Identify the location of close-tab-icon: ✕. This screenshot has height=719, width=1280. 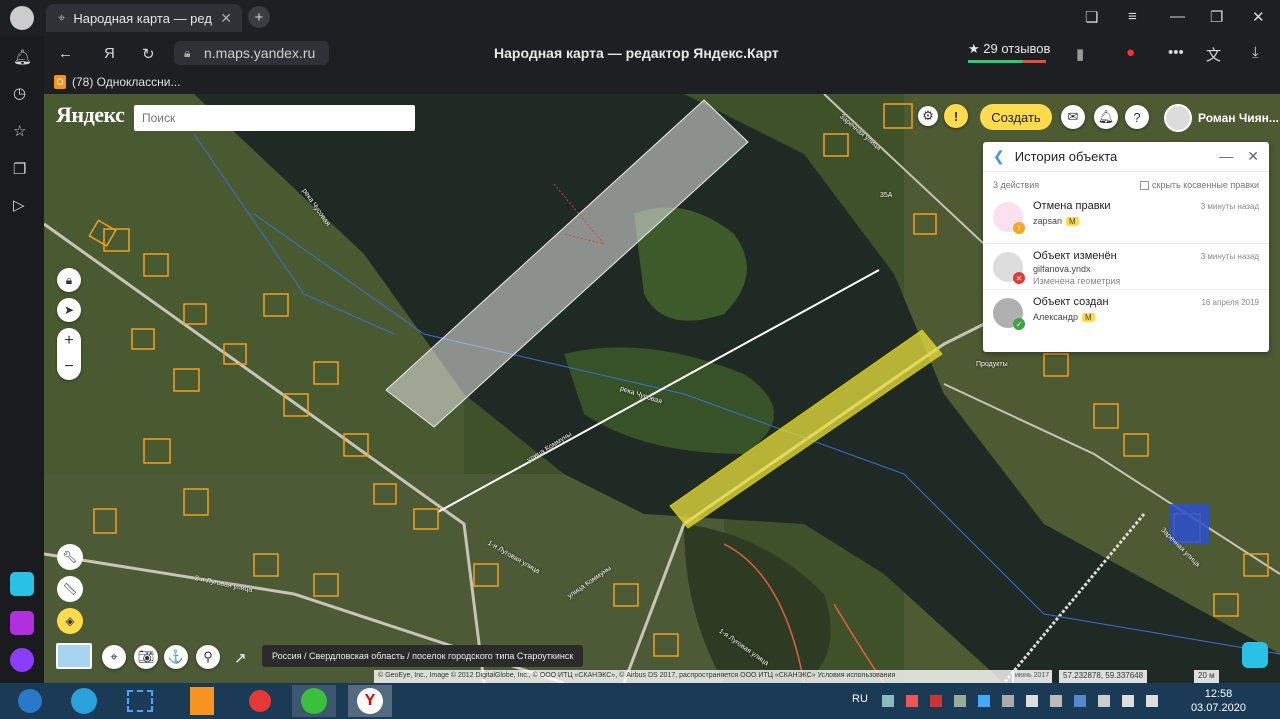
(226, 18).